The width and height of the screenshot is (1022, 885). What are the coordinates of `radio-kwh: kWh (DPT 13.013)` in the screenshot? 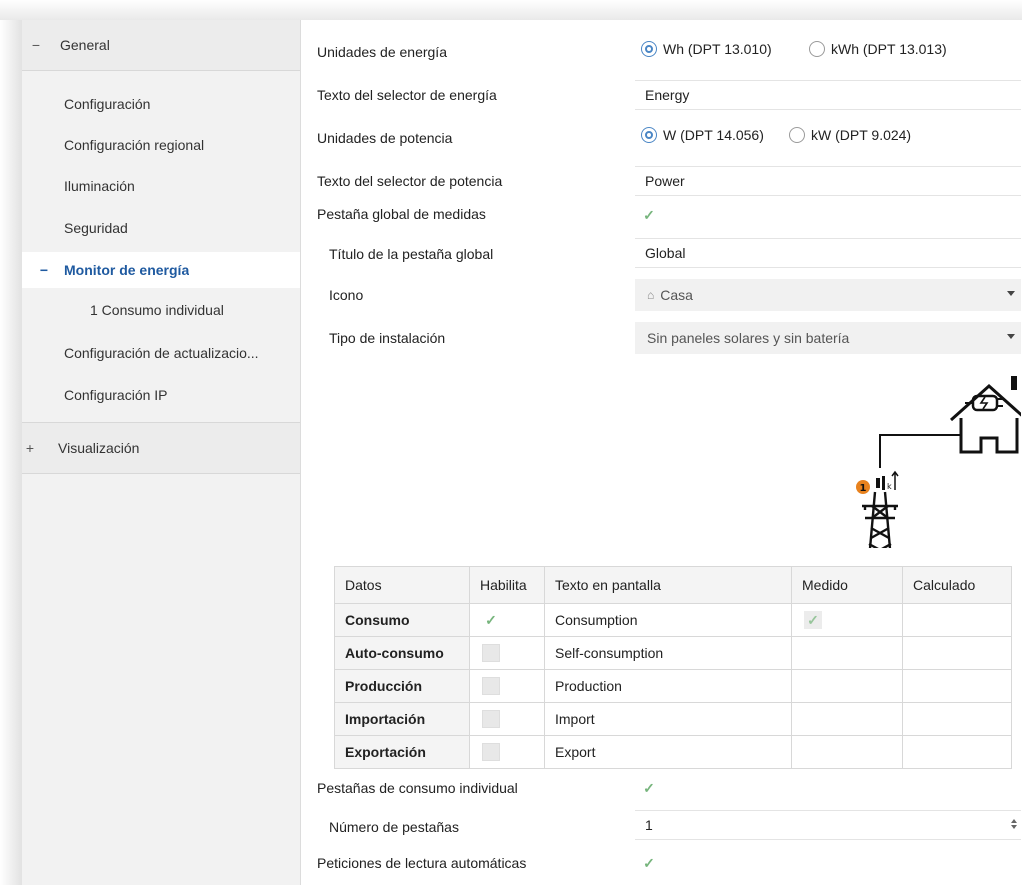 It's located at (878, 49).